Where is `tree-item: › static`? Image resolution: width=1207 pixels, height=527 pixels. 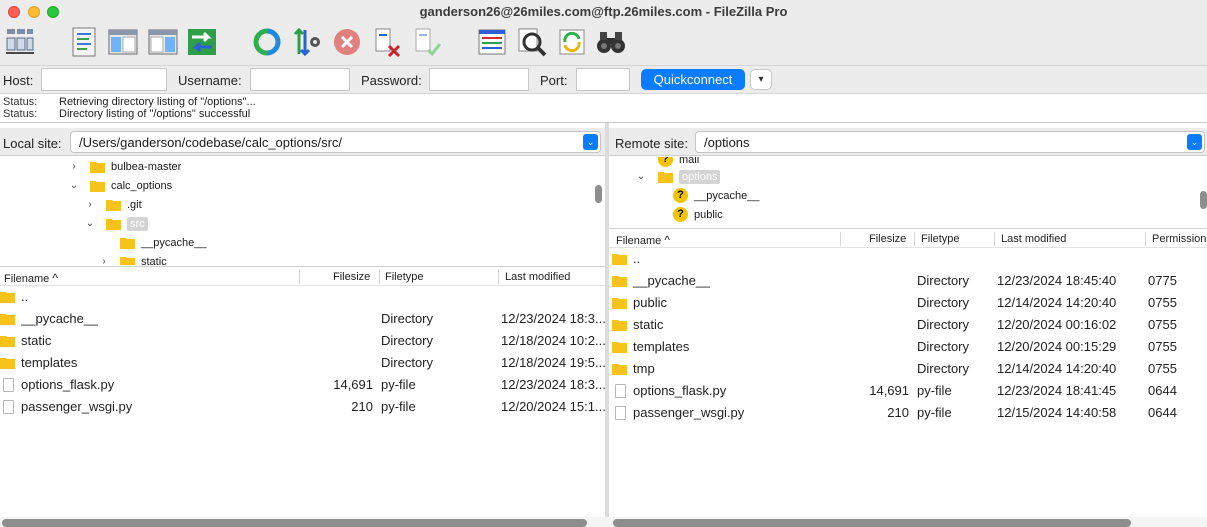 tree-item: › static is located at coordinates (132, 258).